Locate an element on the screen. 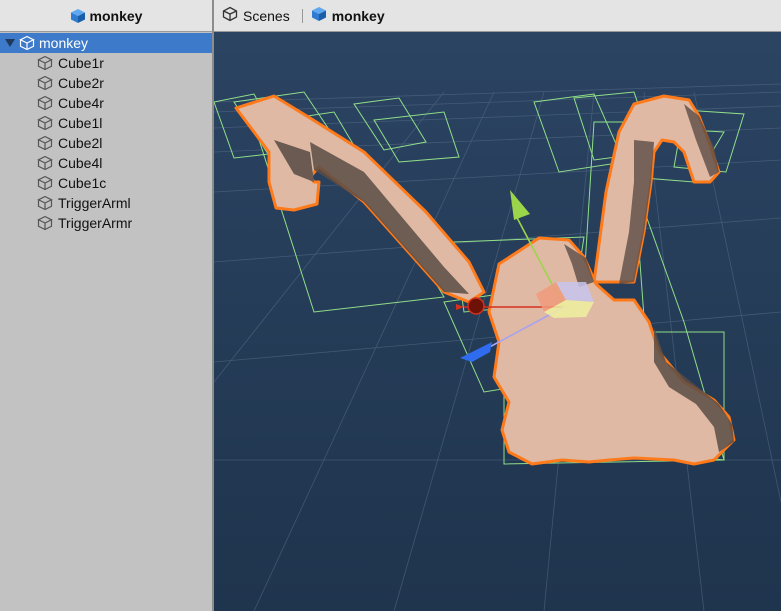  tree-item-label: Cube2l is located at coordinates (80, 143).